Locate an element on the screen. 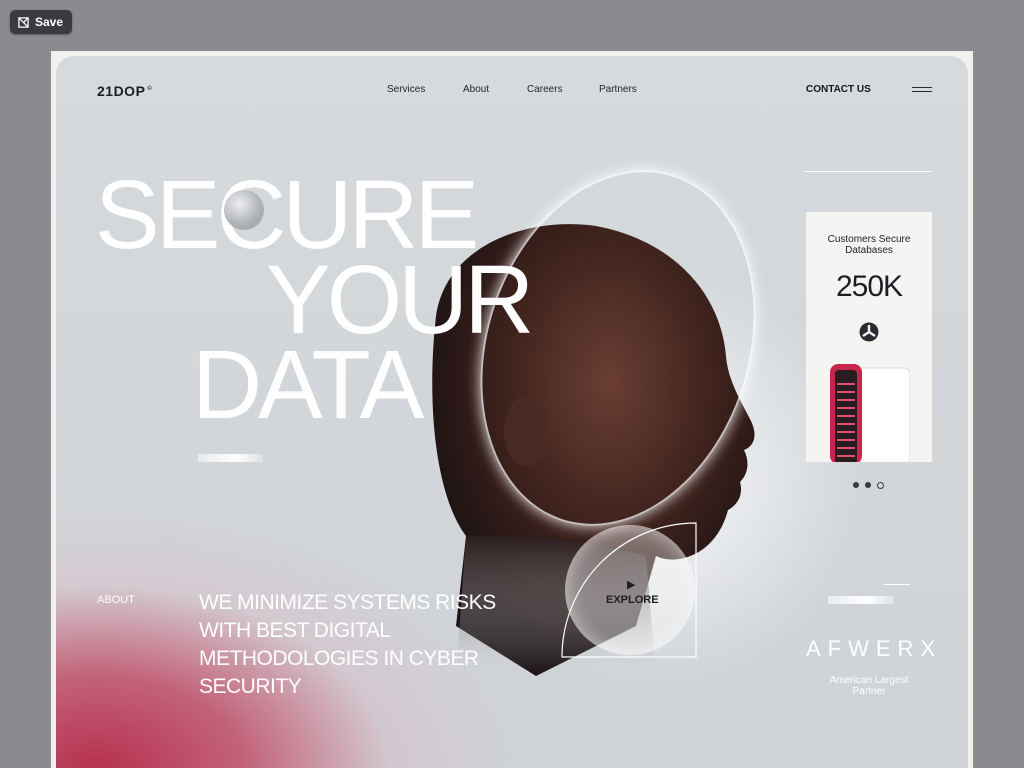 Image resolution: width=1024 pixels, height=768 pixels. carousel-dots is located at coordinates (868, 485).